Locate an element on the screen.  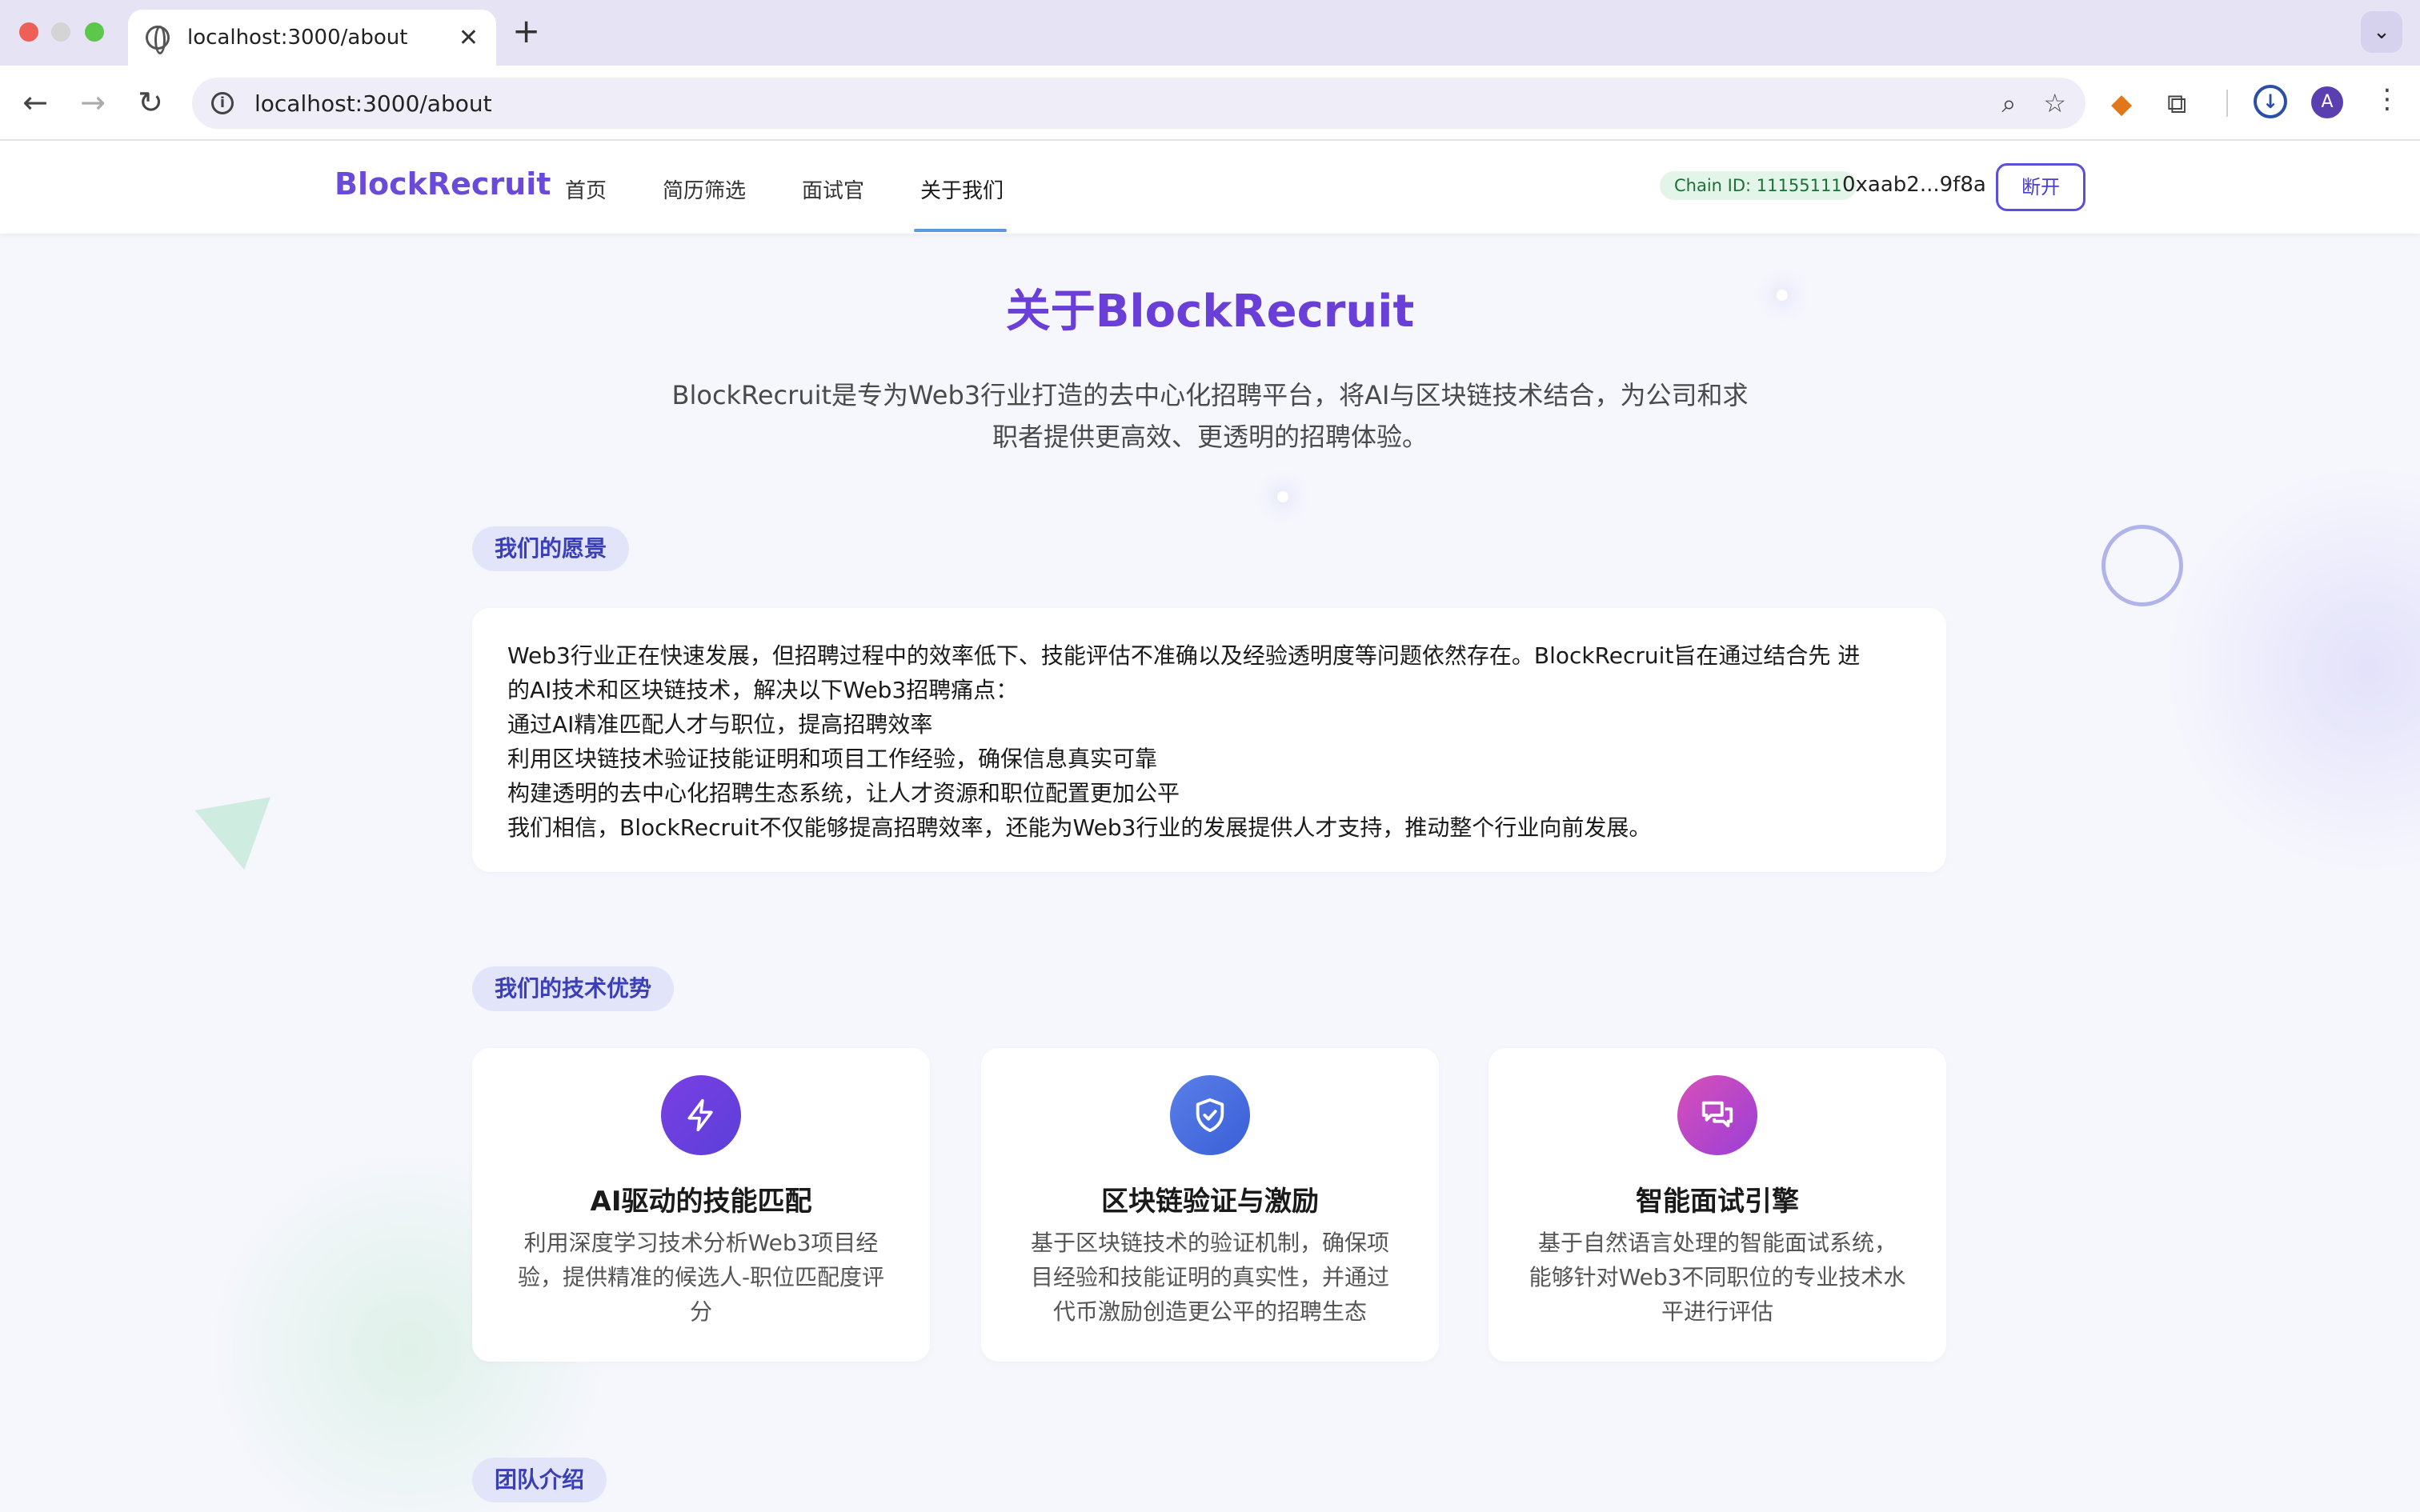
decorative-triangle is located at coordinates (238, 837).